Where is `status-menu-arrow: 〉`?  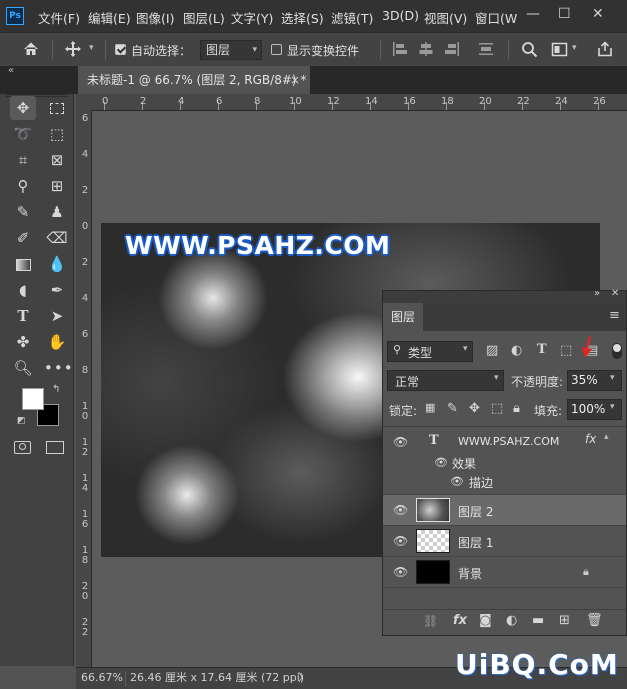 status-menu-arrow: 〉 is located at coordinates (303, 678).